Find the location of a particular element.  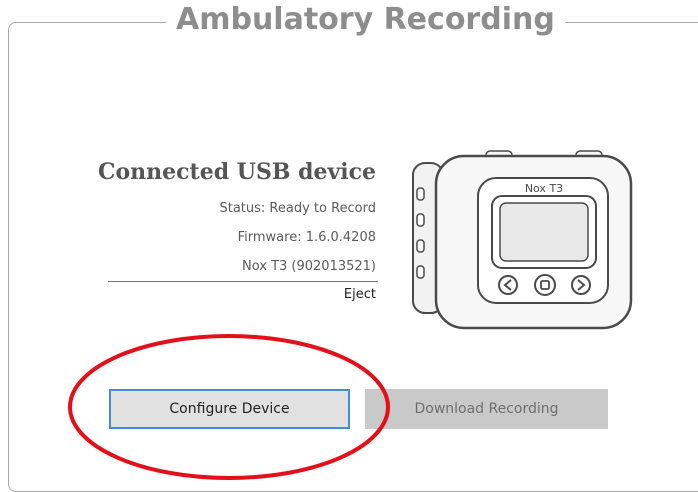

download-recording-button: Download Recording is located at coordinates (486, 409).